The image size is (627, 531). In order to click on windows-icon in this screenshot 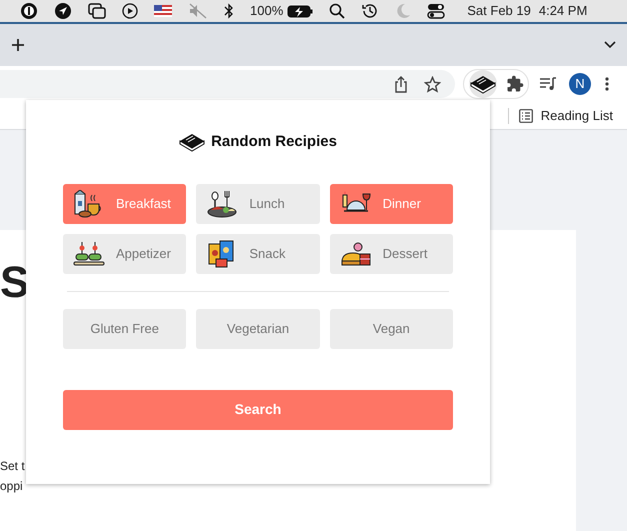, I will do `click(97, 11)`.